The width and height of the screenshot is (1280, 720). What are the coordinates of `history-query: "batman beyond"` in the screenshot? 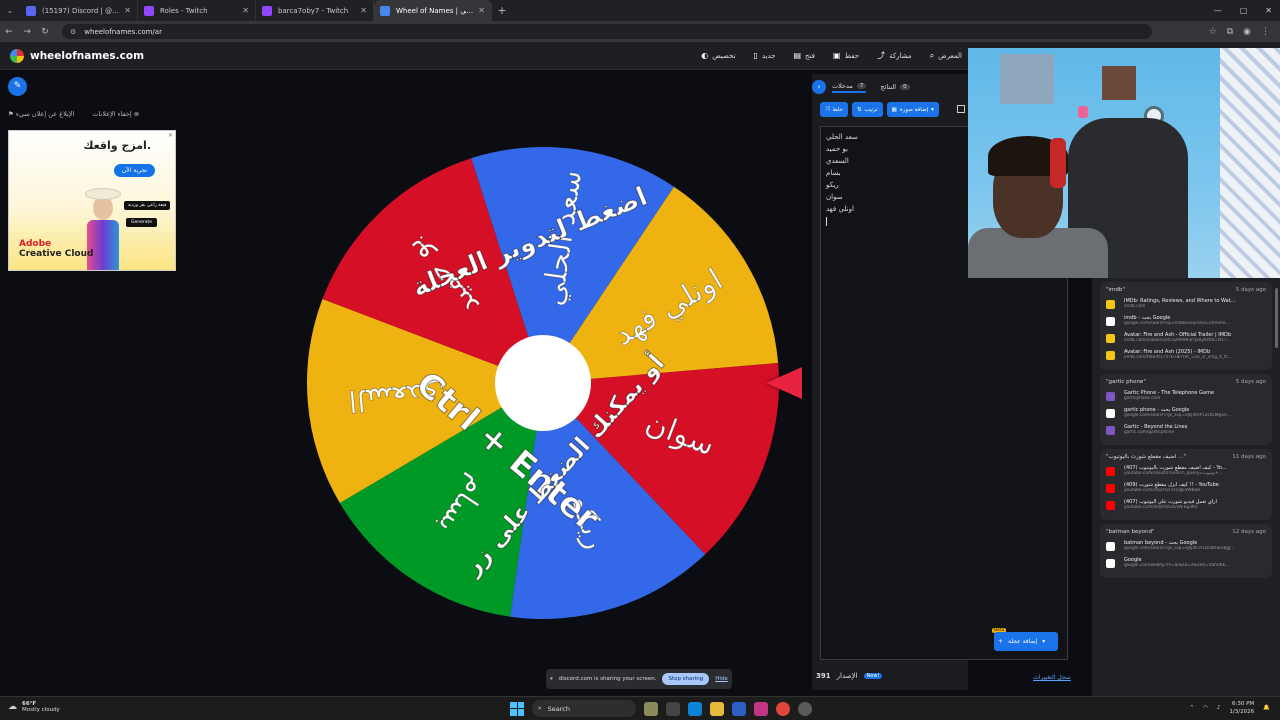 It's located at (1130, 532).